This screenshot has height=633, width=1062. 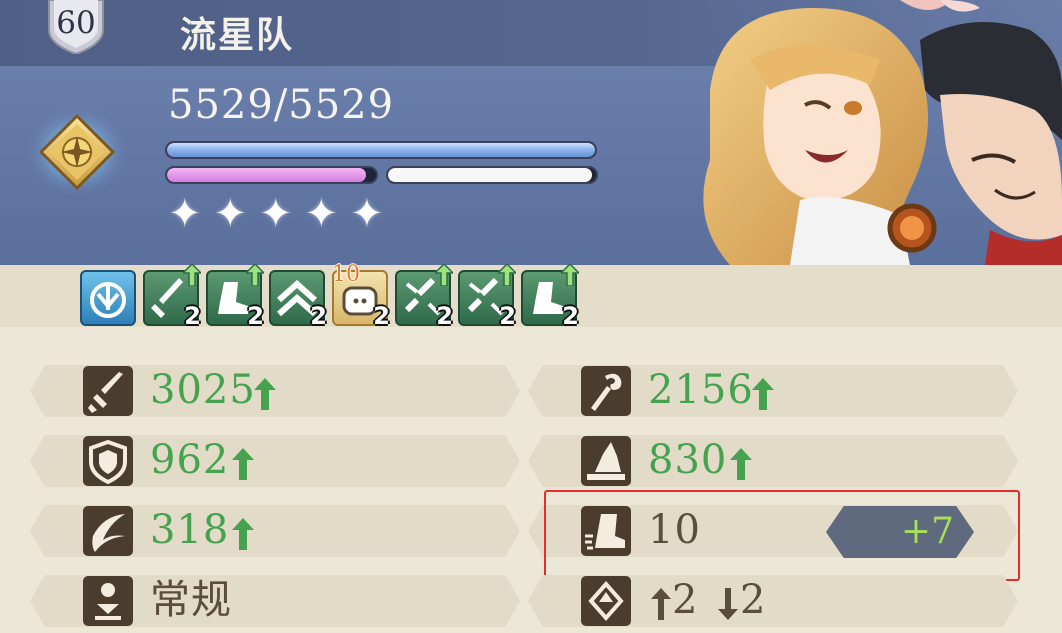 What do you see at coordinates (606, 391) in the screenshot?
I see `magic-staff-icon` at bounding box center [606, 391].